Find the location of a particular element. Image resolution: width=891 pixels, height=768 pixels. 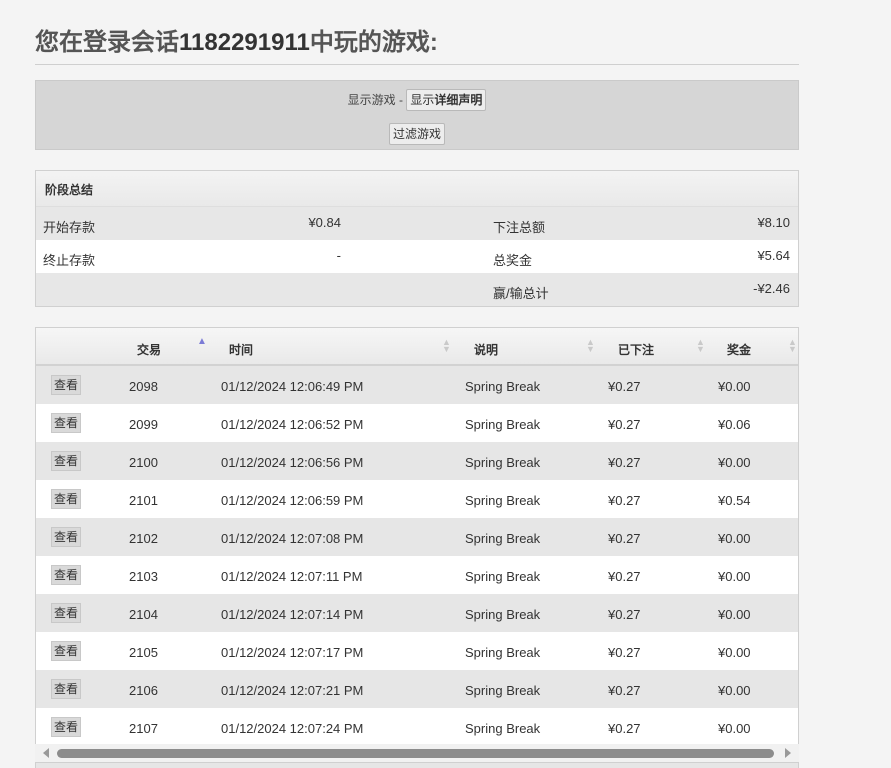

cell-win: ¥0.54 is located at coordinates (734, 500).